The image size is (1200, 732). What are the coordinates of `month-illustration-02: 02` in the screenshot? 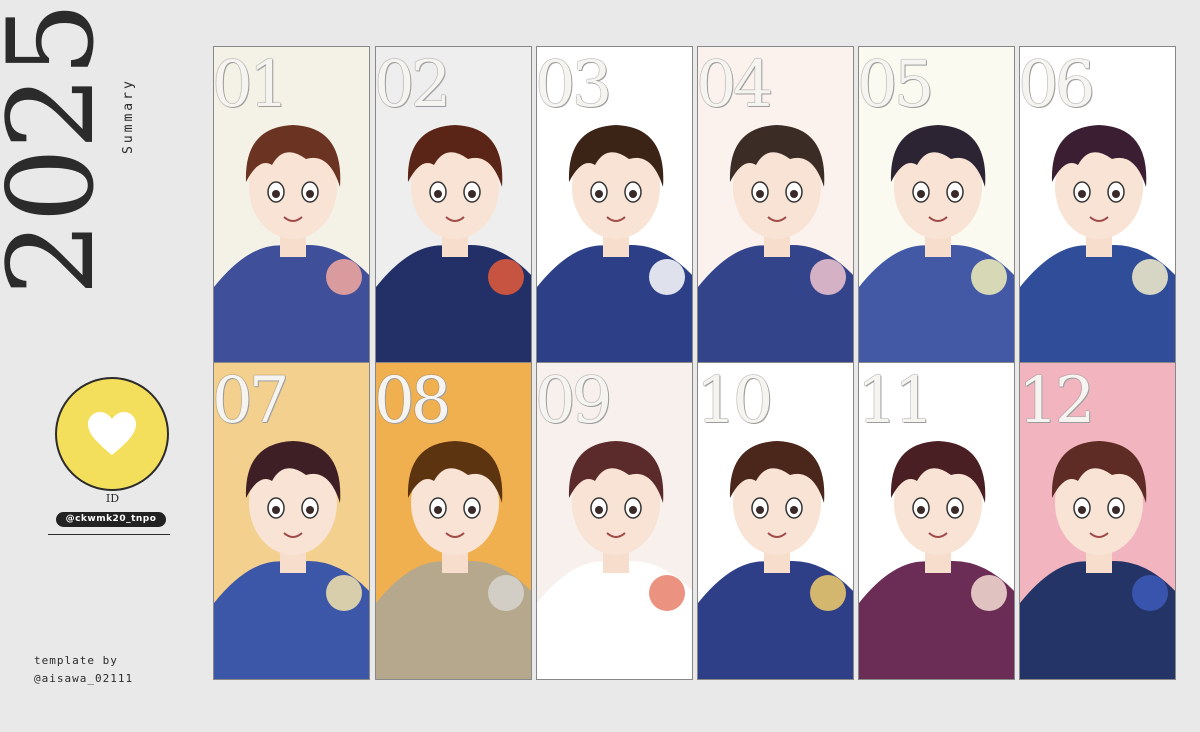 It's located at (453, 205).